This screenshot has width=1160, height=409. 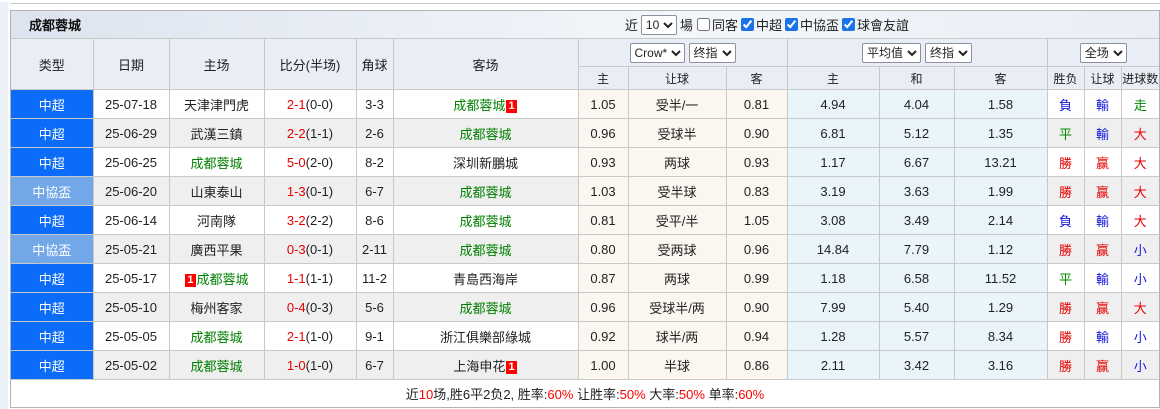 What do you see at coordinates (1000, 249) in the screenshot?
I see `avg-away-odds-cell: 1.12` at bounding box center [1000, 249].